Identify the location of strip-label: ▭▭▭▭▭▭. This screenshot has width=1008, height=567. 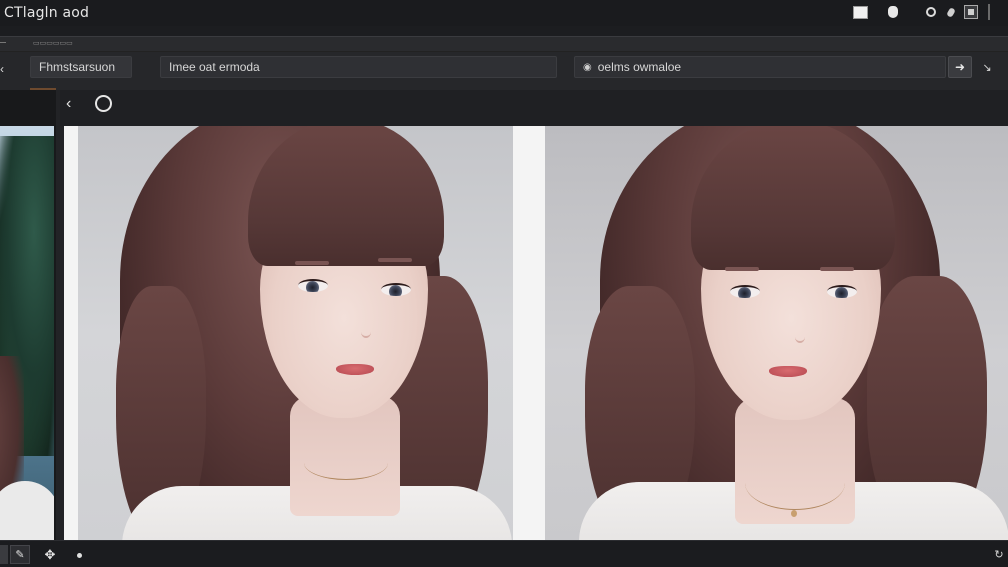
(53, 43).